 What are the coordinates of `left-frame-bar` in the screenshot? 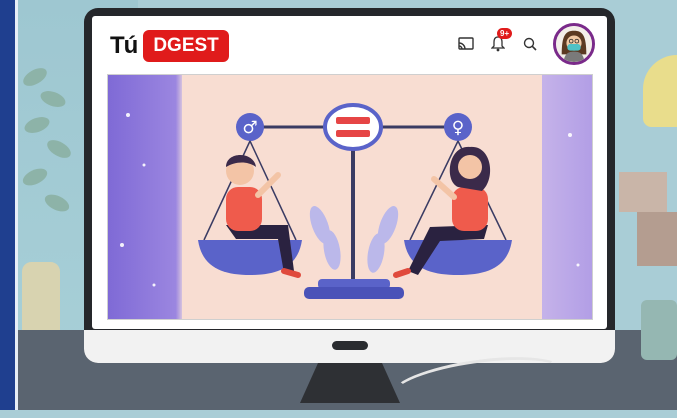 It's located at (9, 205).